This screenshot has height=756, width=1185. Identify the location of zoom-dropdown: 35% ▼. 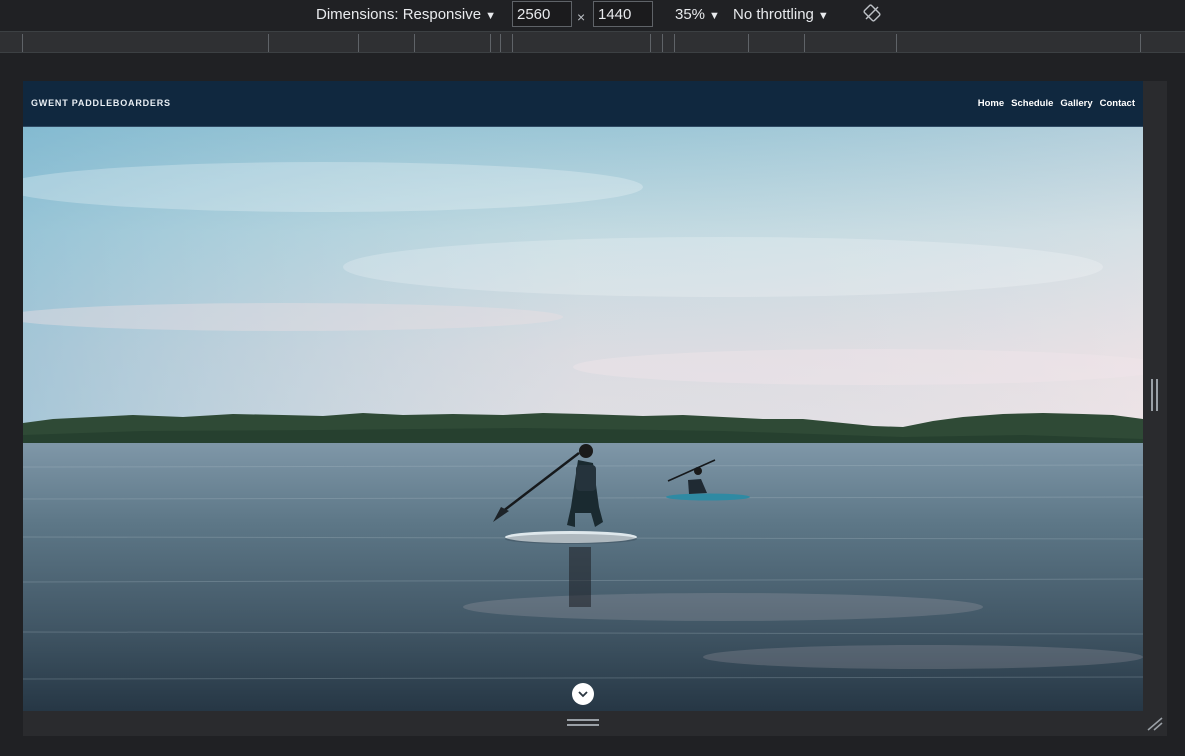
(697, 15).